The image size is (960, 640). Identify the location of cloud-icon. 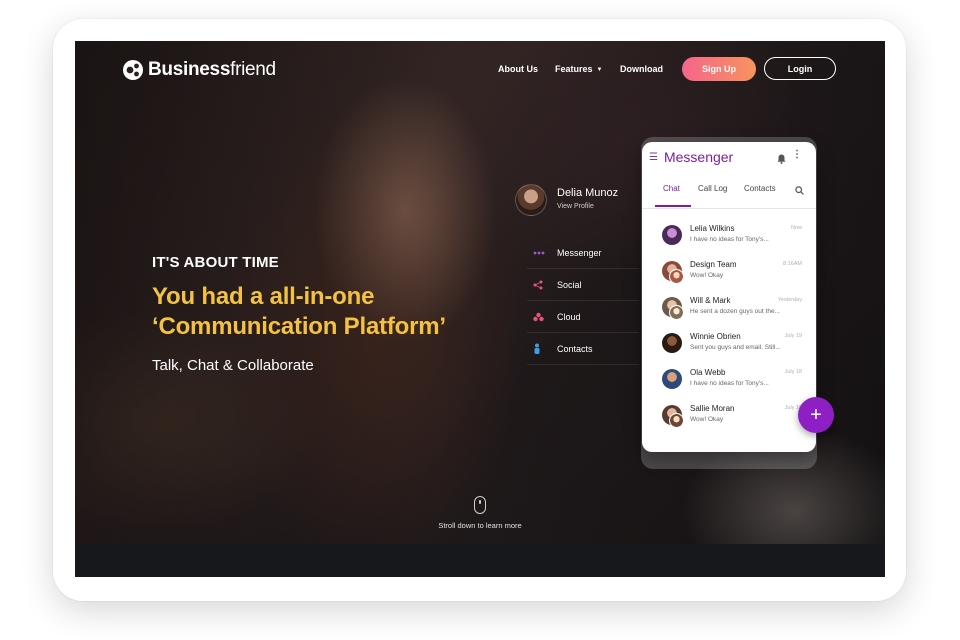
(543, 317).